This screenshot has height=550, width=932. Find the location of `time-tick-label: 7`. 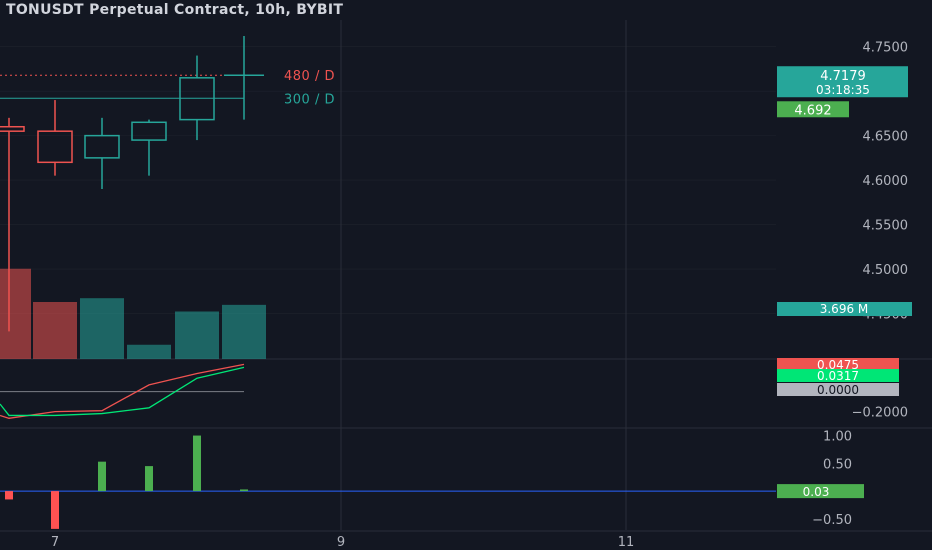

time-tick-label: 7 is located at coordinates (55, 542).